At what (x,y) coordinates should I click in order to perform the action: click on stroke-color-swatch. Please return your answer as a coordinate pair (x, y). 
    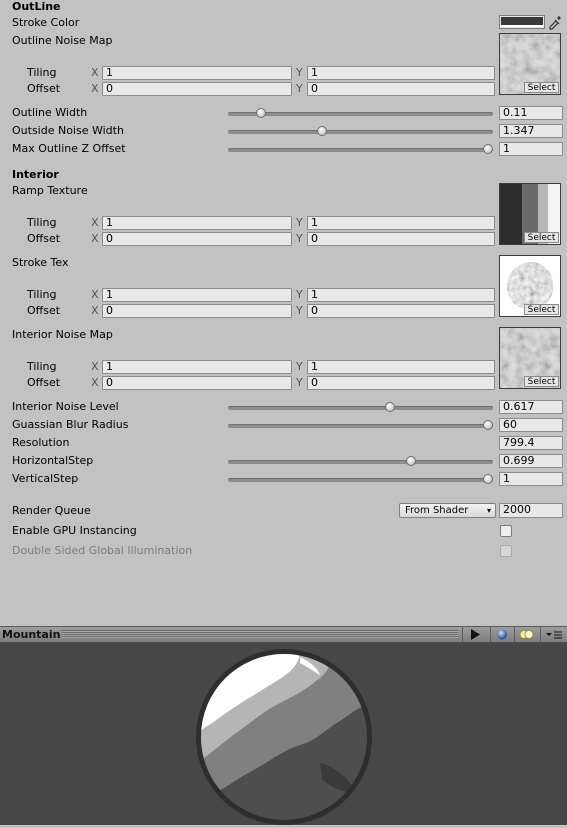
    Looking at the image, I should click on (522, 22).